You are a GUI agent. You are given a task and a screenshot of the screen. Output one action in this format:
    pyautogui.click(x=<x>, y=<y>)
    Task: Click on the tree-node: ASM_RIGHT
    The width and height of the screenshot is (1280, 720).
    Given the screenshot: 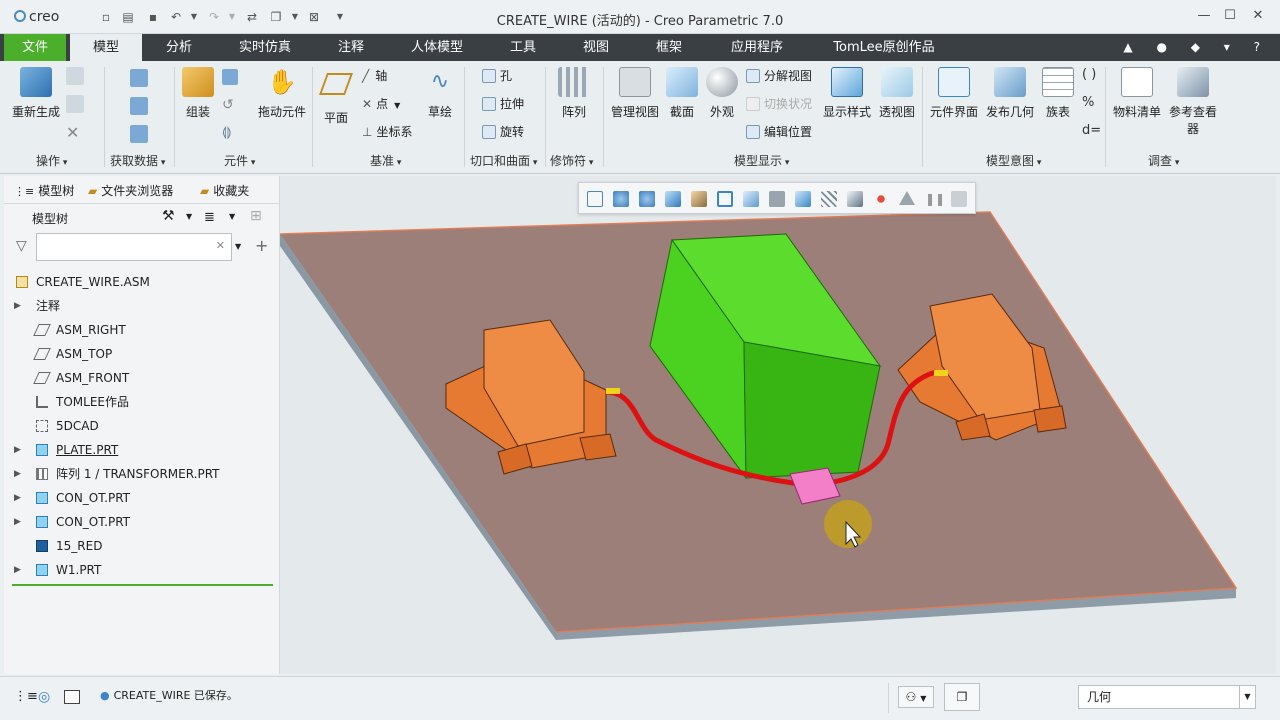 What is the action you would take?
    pyautogui.click(x=141, y=330)
    